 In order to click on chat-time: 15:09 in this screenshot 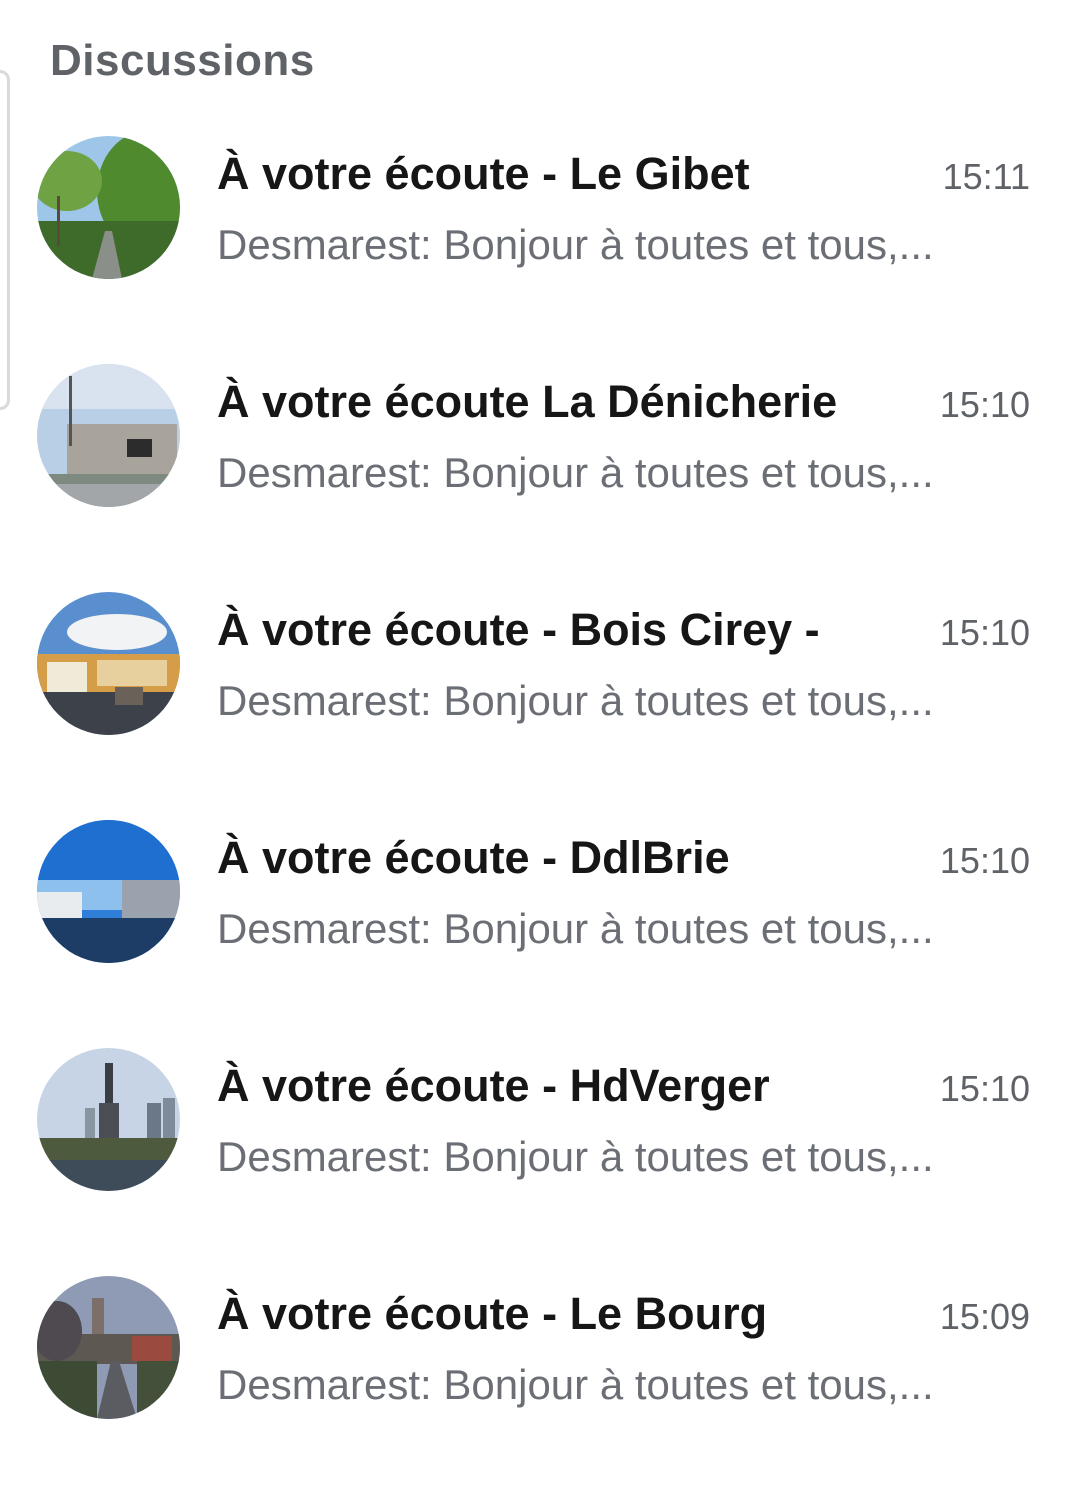, I will do `click(984, 1316)`.